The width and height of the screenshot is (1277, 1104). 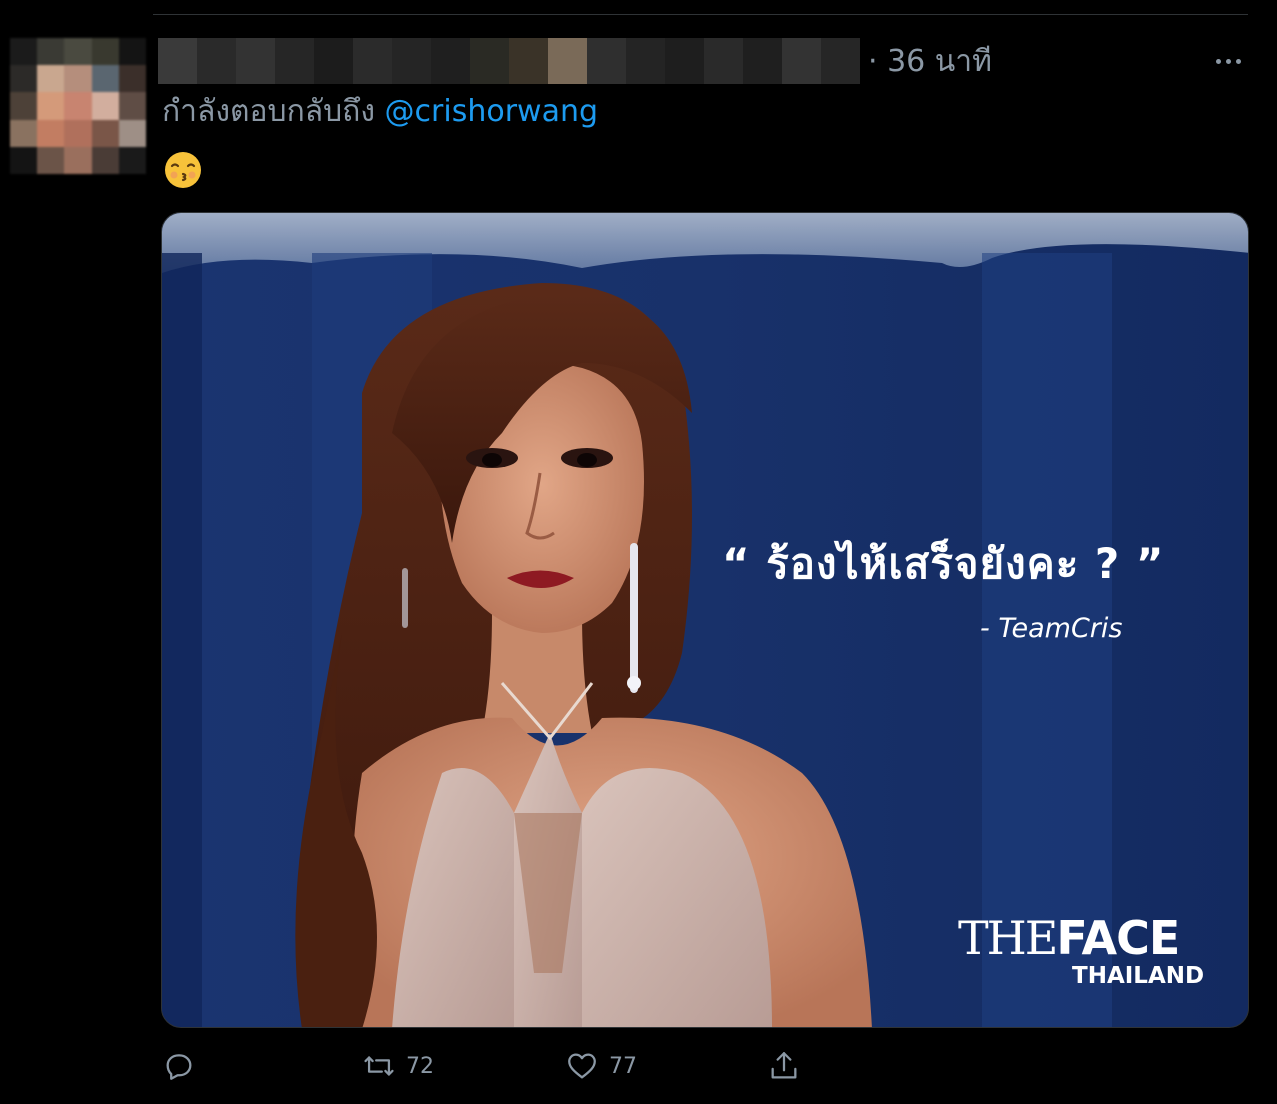 What do you see at coordinates (420, 1066) in the screenshot?
I see `retweet-count: 72` at bounding box center [420, 1066].